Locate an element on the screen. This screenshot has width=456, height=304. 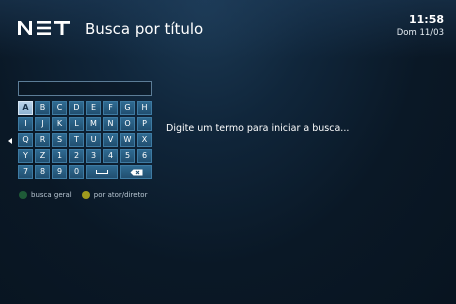
key-a: A is located at coordinates (25, 108).